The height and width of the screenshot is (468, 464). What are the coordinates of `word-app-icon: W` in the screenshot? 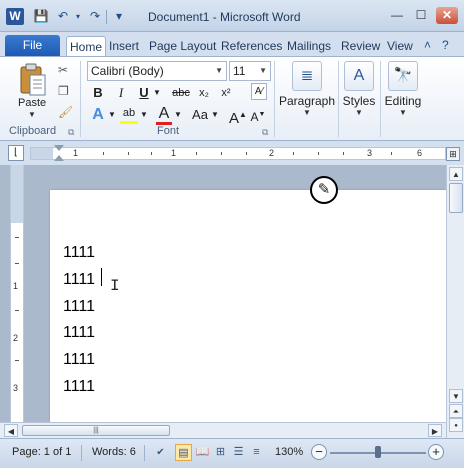 It's located at (15, 16).